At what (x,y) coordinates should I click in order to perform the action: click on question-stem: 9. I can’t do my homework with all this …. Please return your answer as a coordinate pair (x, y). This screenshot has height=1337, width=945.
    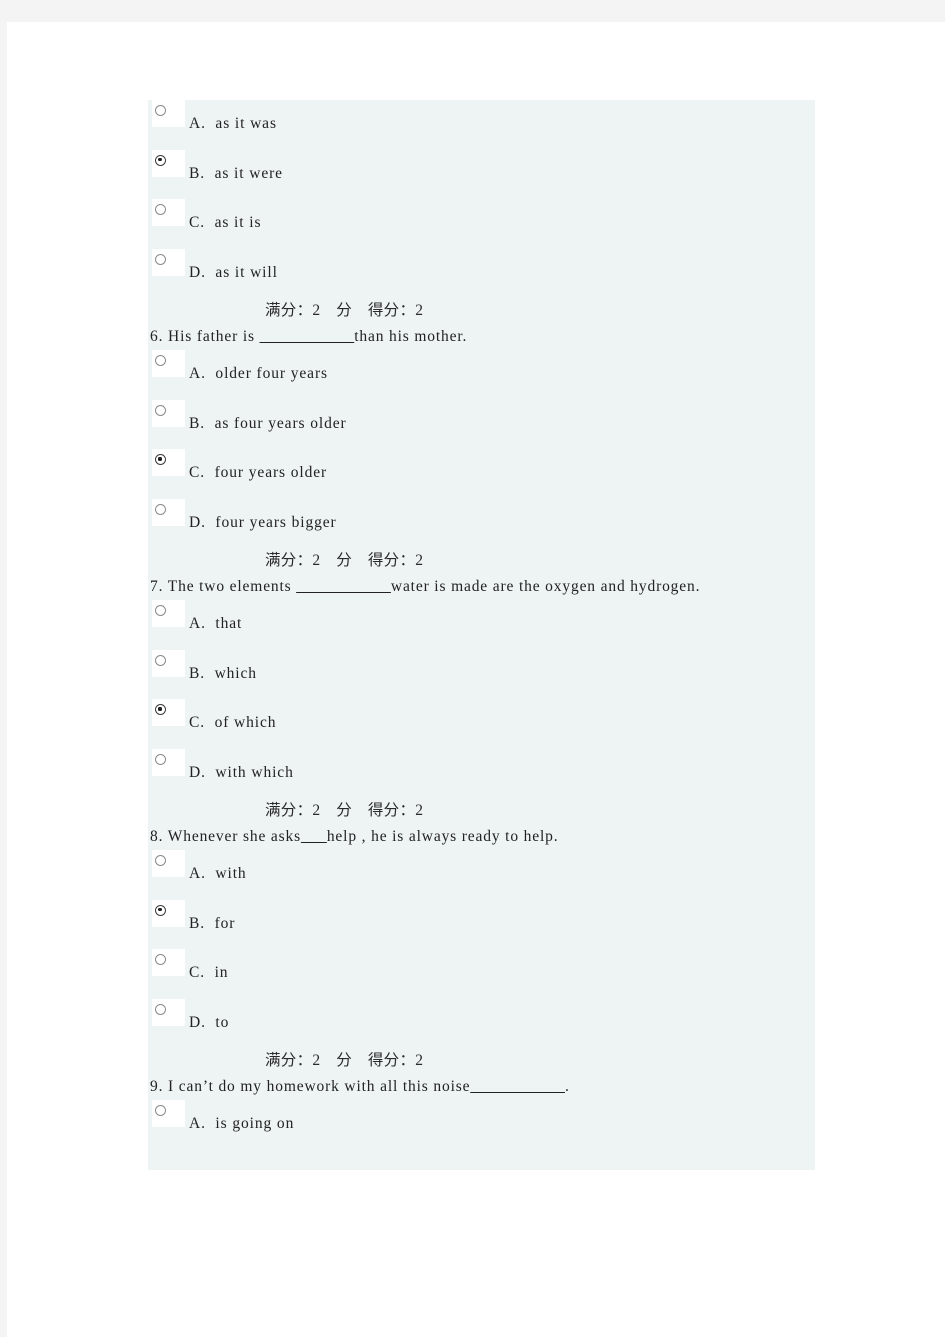
    Looking at the image, I should click on (481, 1087).